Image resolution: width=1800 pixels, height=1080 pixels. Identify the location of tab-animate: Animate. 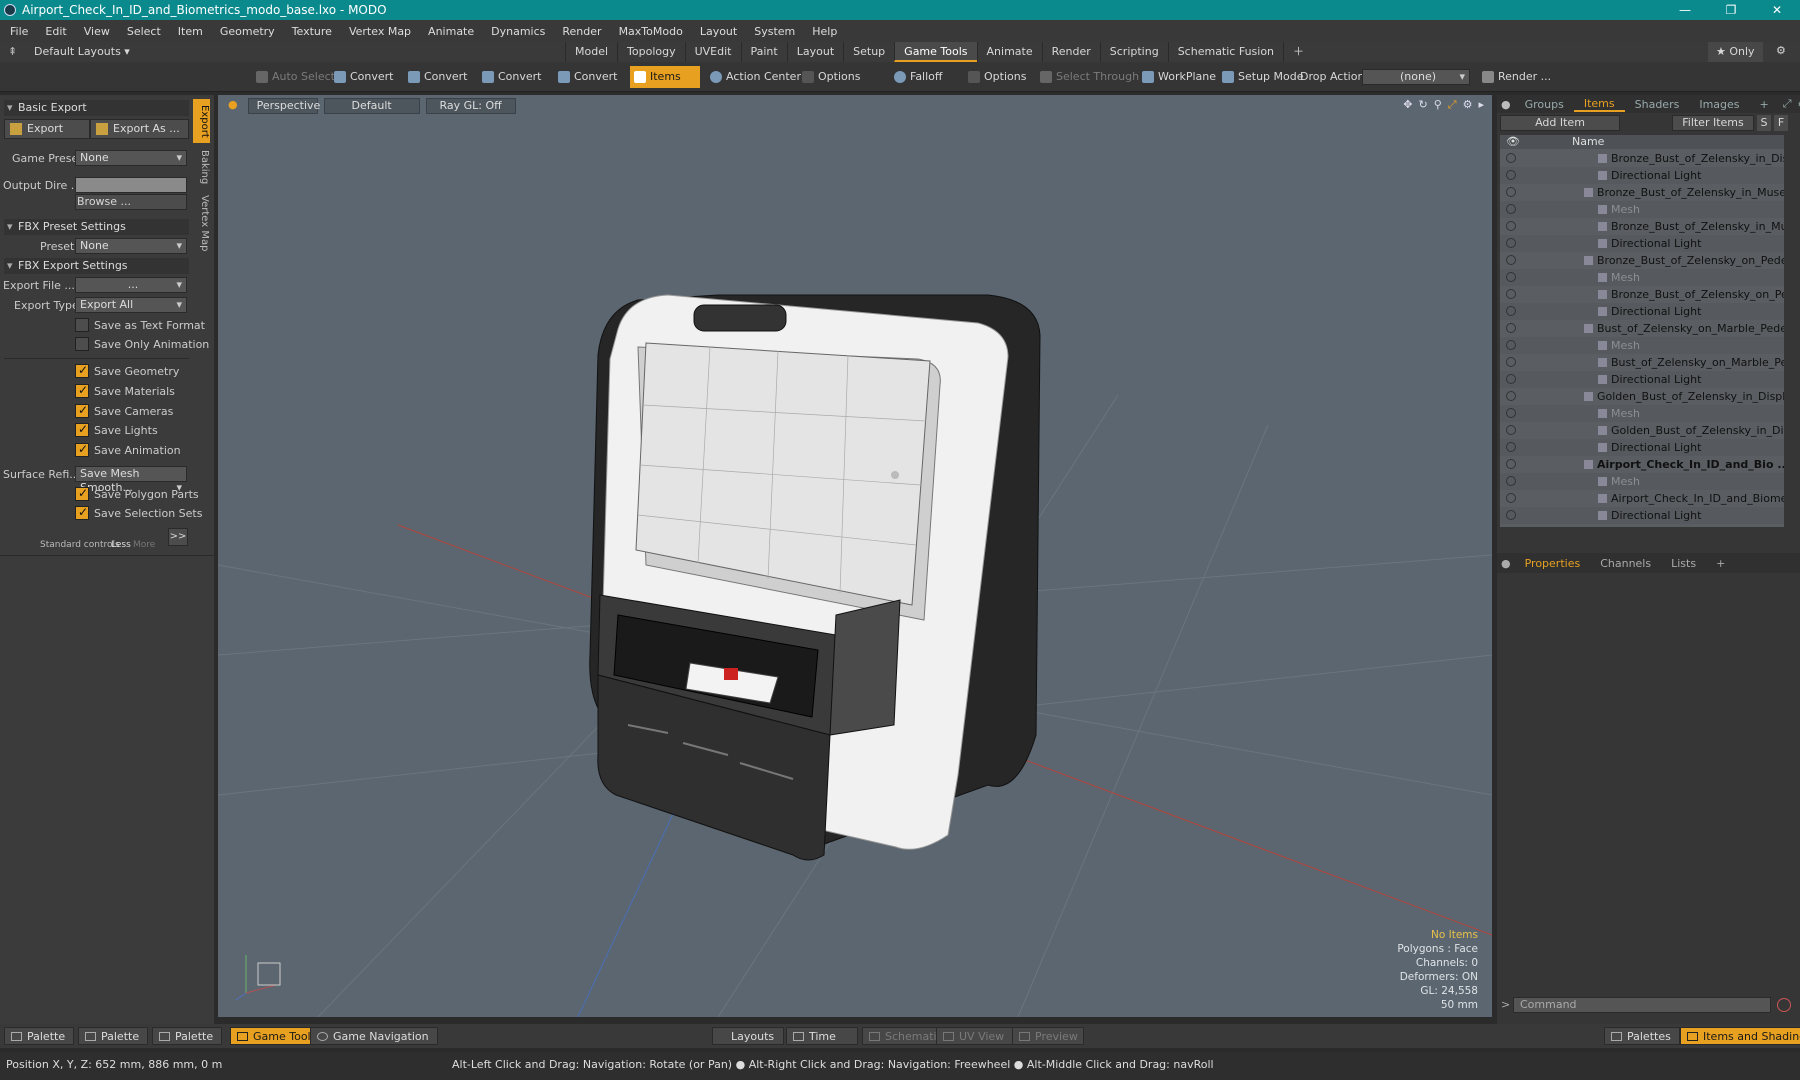
(1009, 52).